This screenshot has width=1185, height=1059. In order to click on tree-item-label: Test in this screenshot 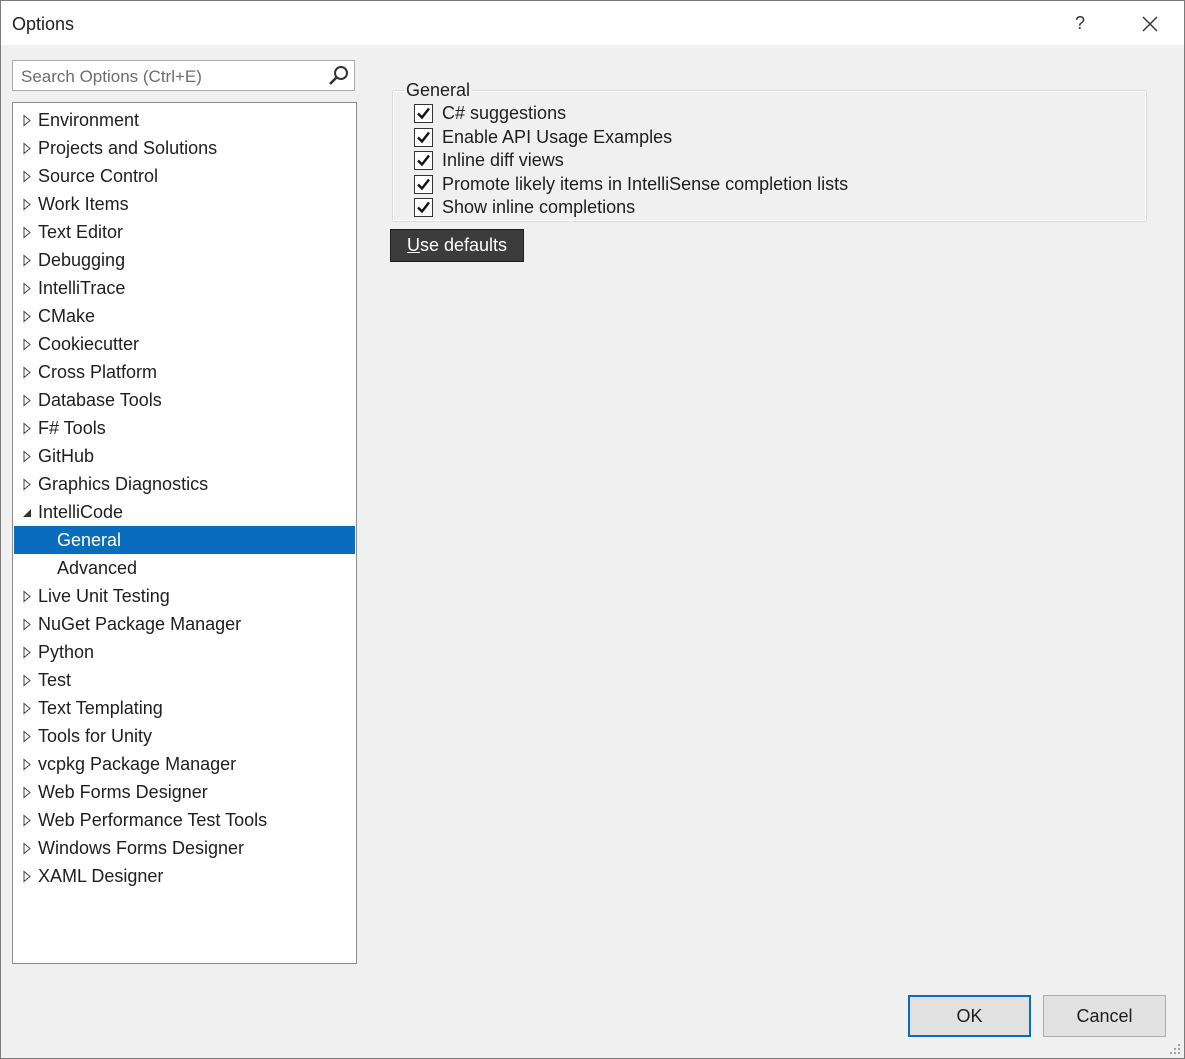, I will do `click(55, 680)`.